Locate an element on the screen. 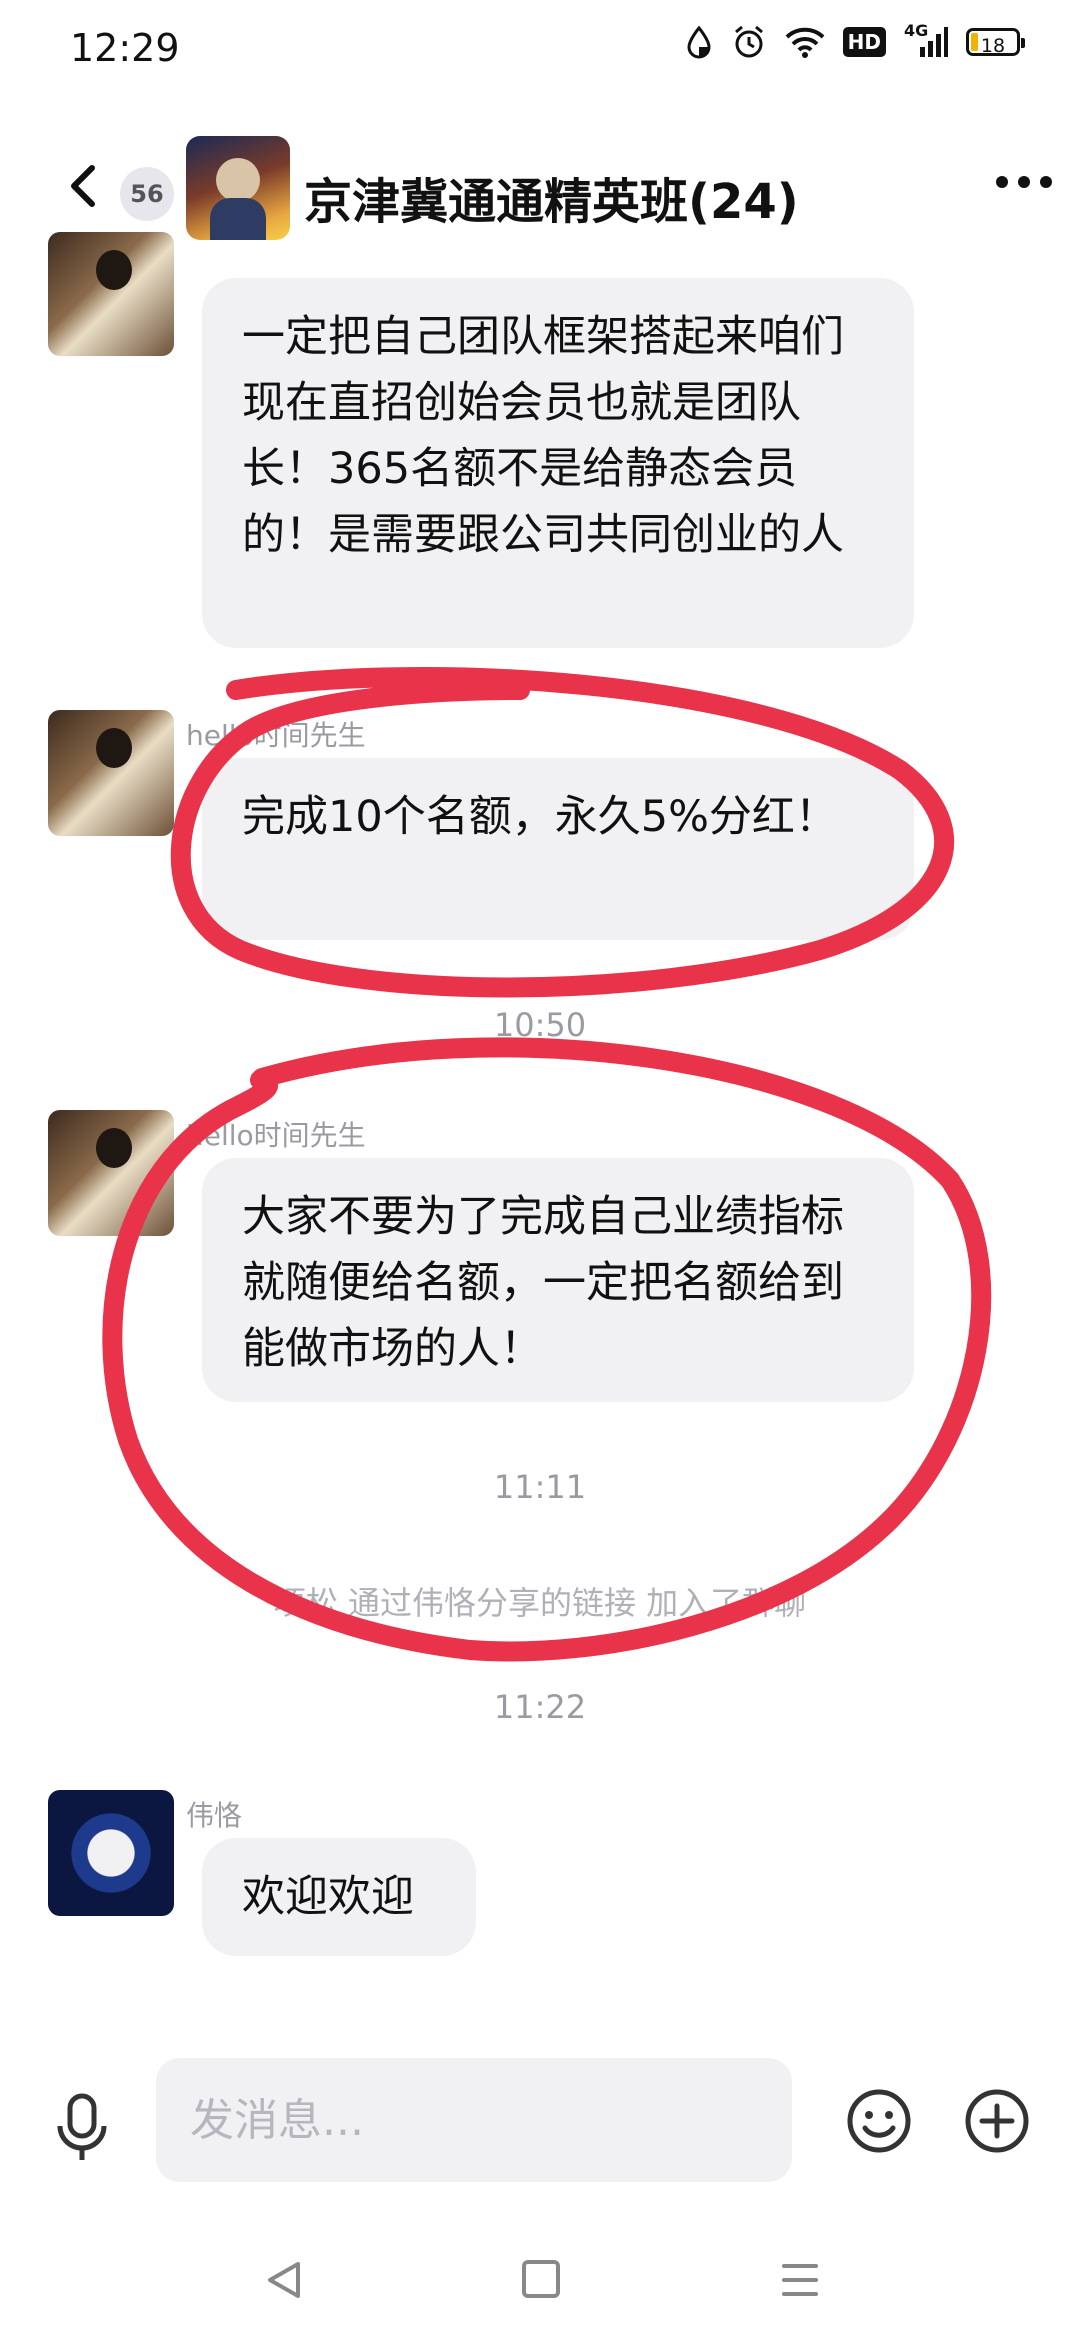  mic-icon is located at coordinates (82, 2128).